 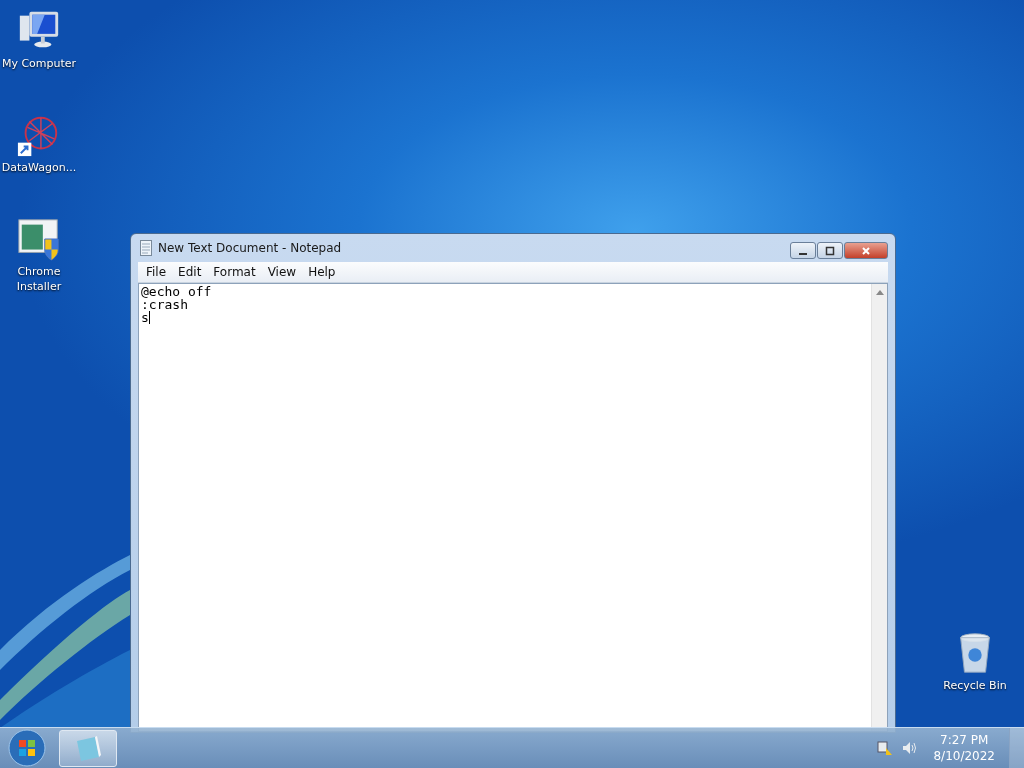 What do you see at coordinates (145, 317) in the screenshot?
I see `text-line: s` at bounding box center [145, 317].